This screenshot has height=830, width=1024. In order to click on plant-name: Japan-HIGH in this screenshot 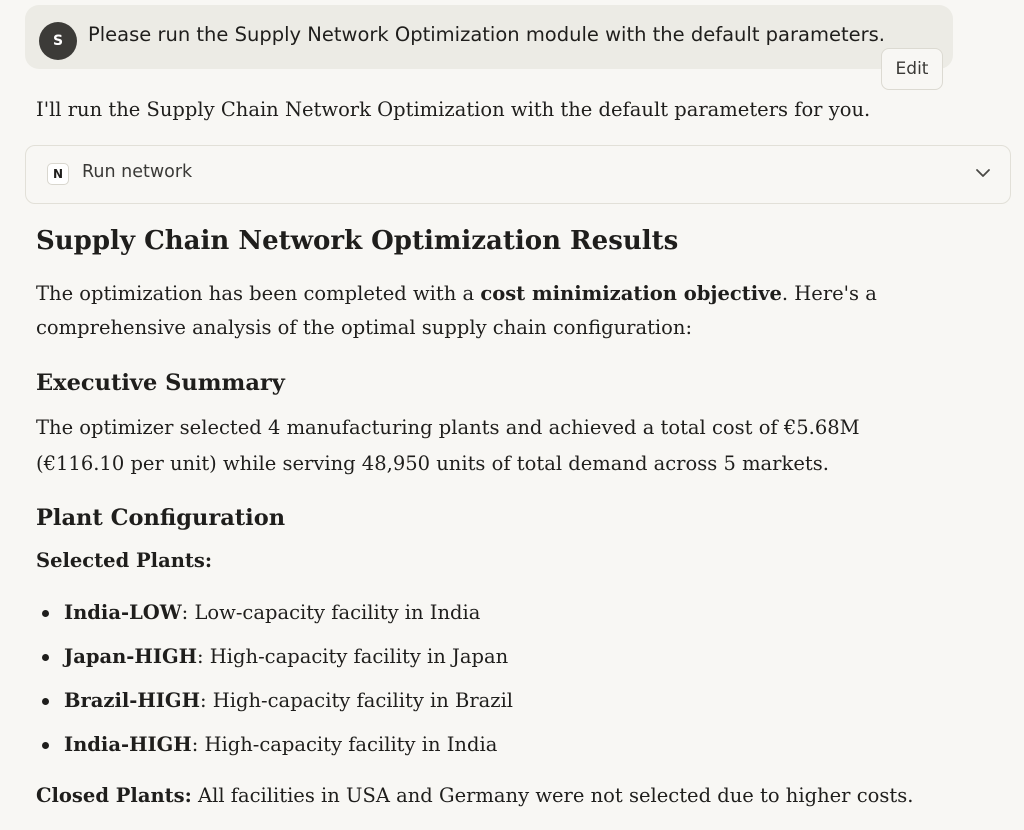, I will do `click(131, 656)`.